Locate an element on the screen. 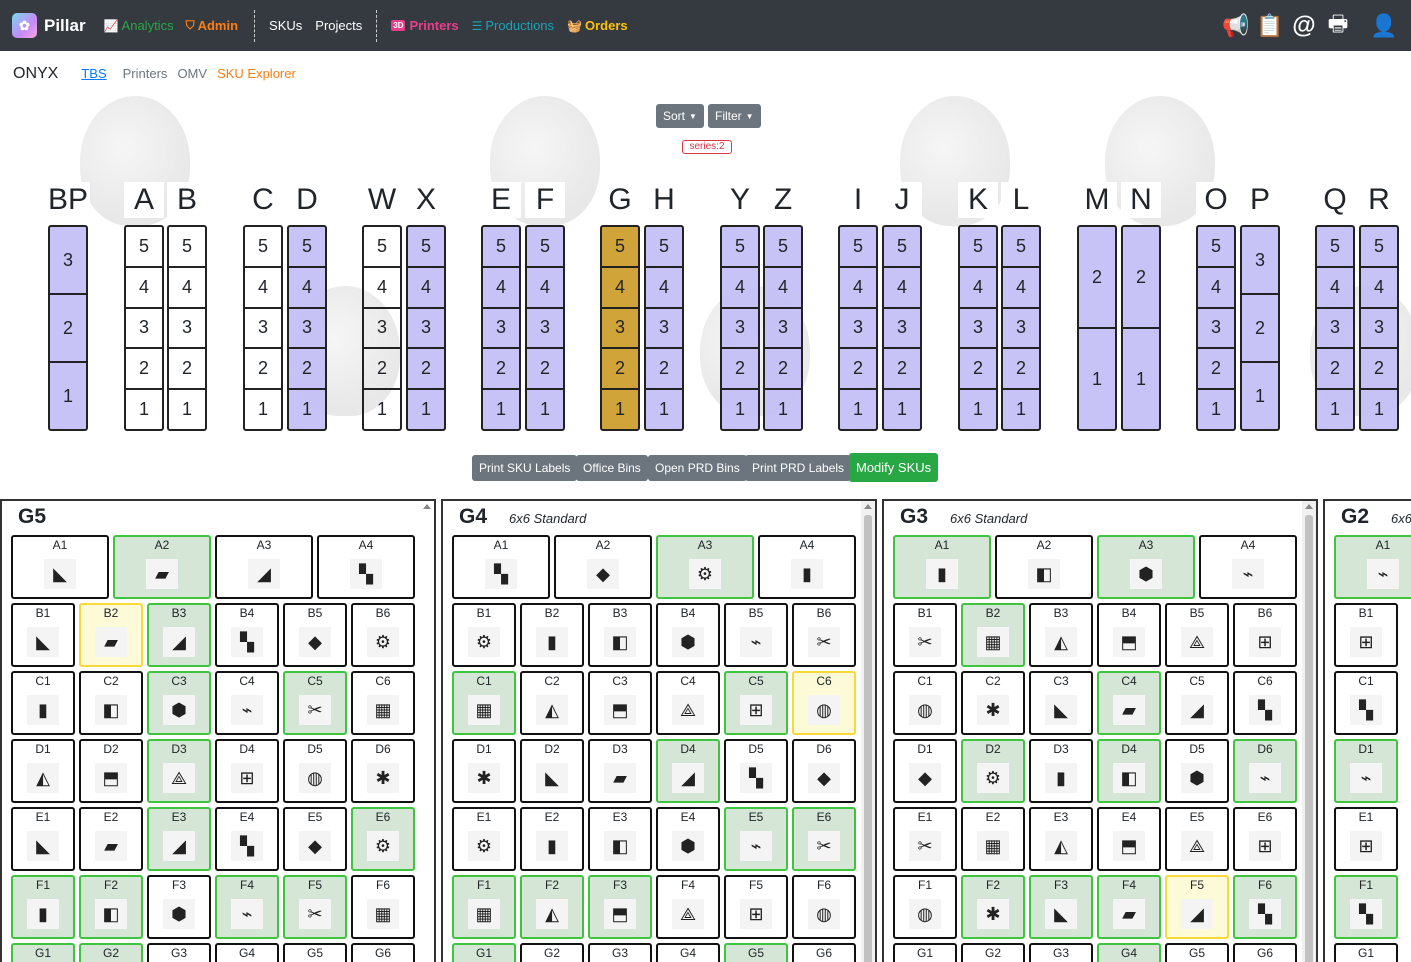  bin-cell: B2 ▦ is located at coordinates (993, 635).